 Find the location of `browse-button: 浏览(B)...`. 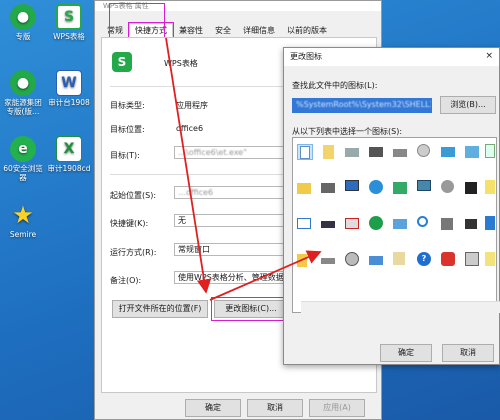

browse-button: 浏览(B)... is located at coordinates (468, 105).